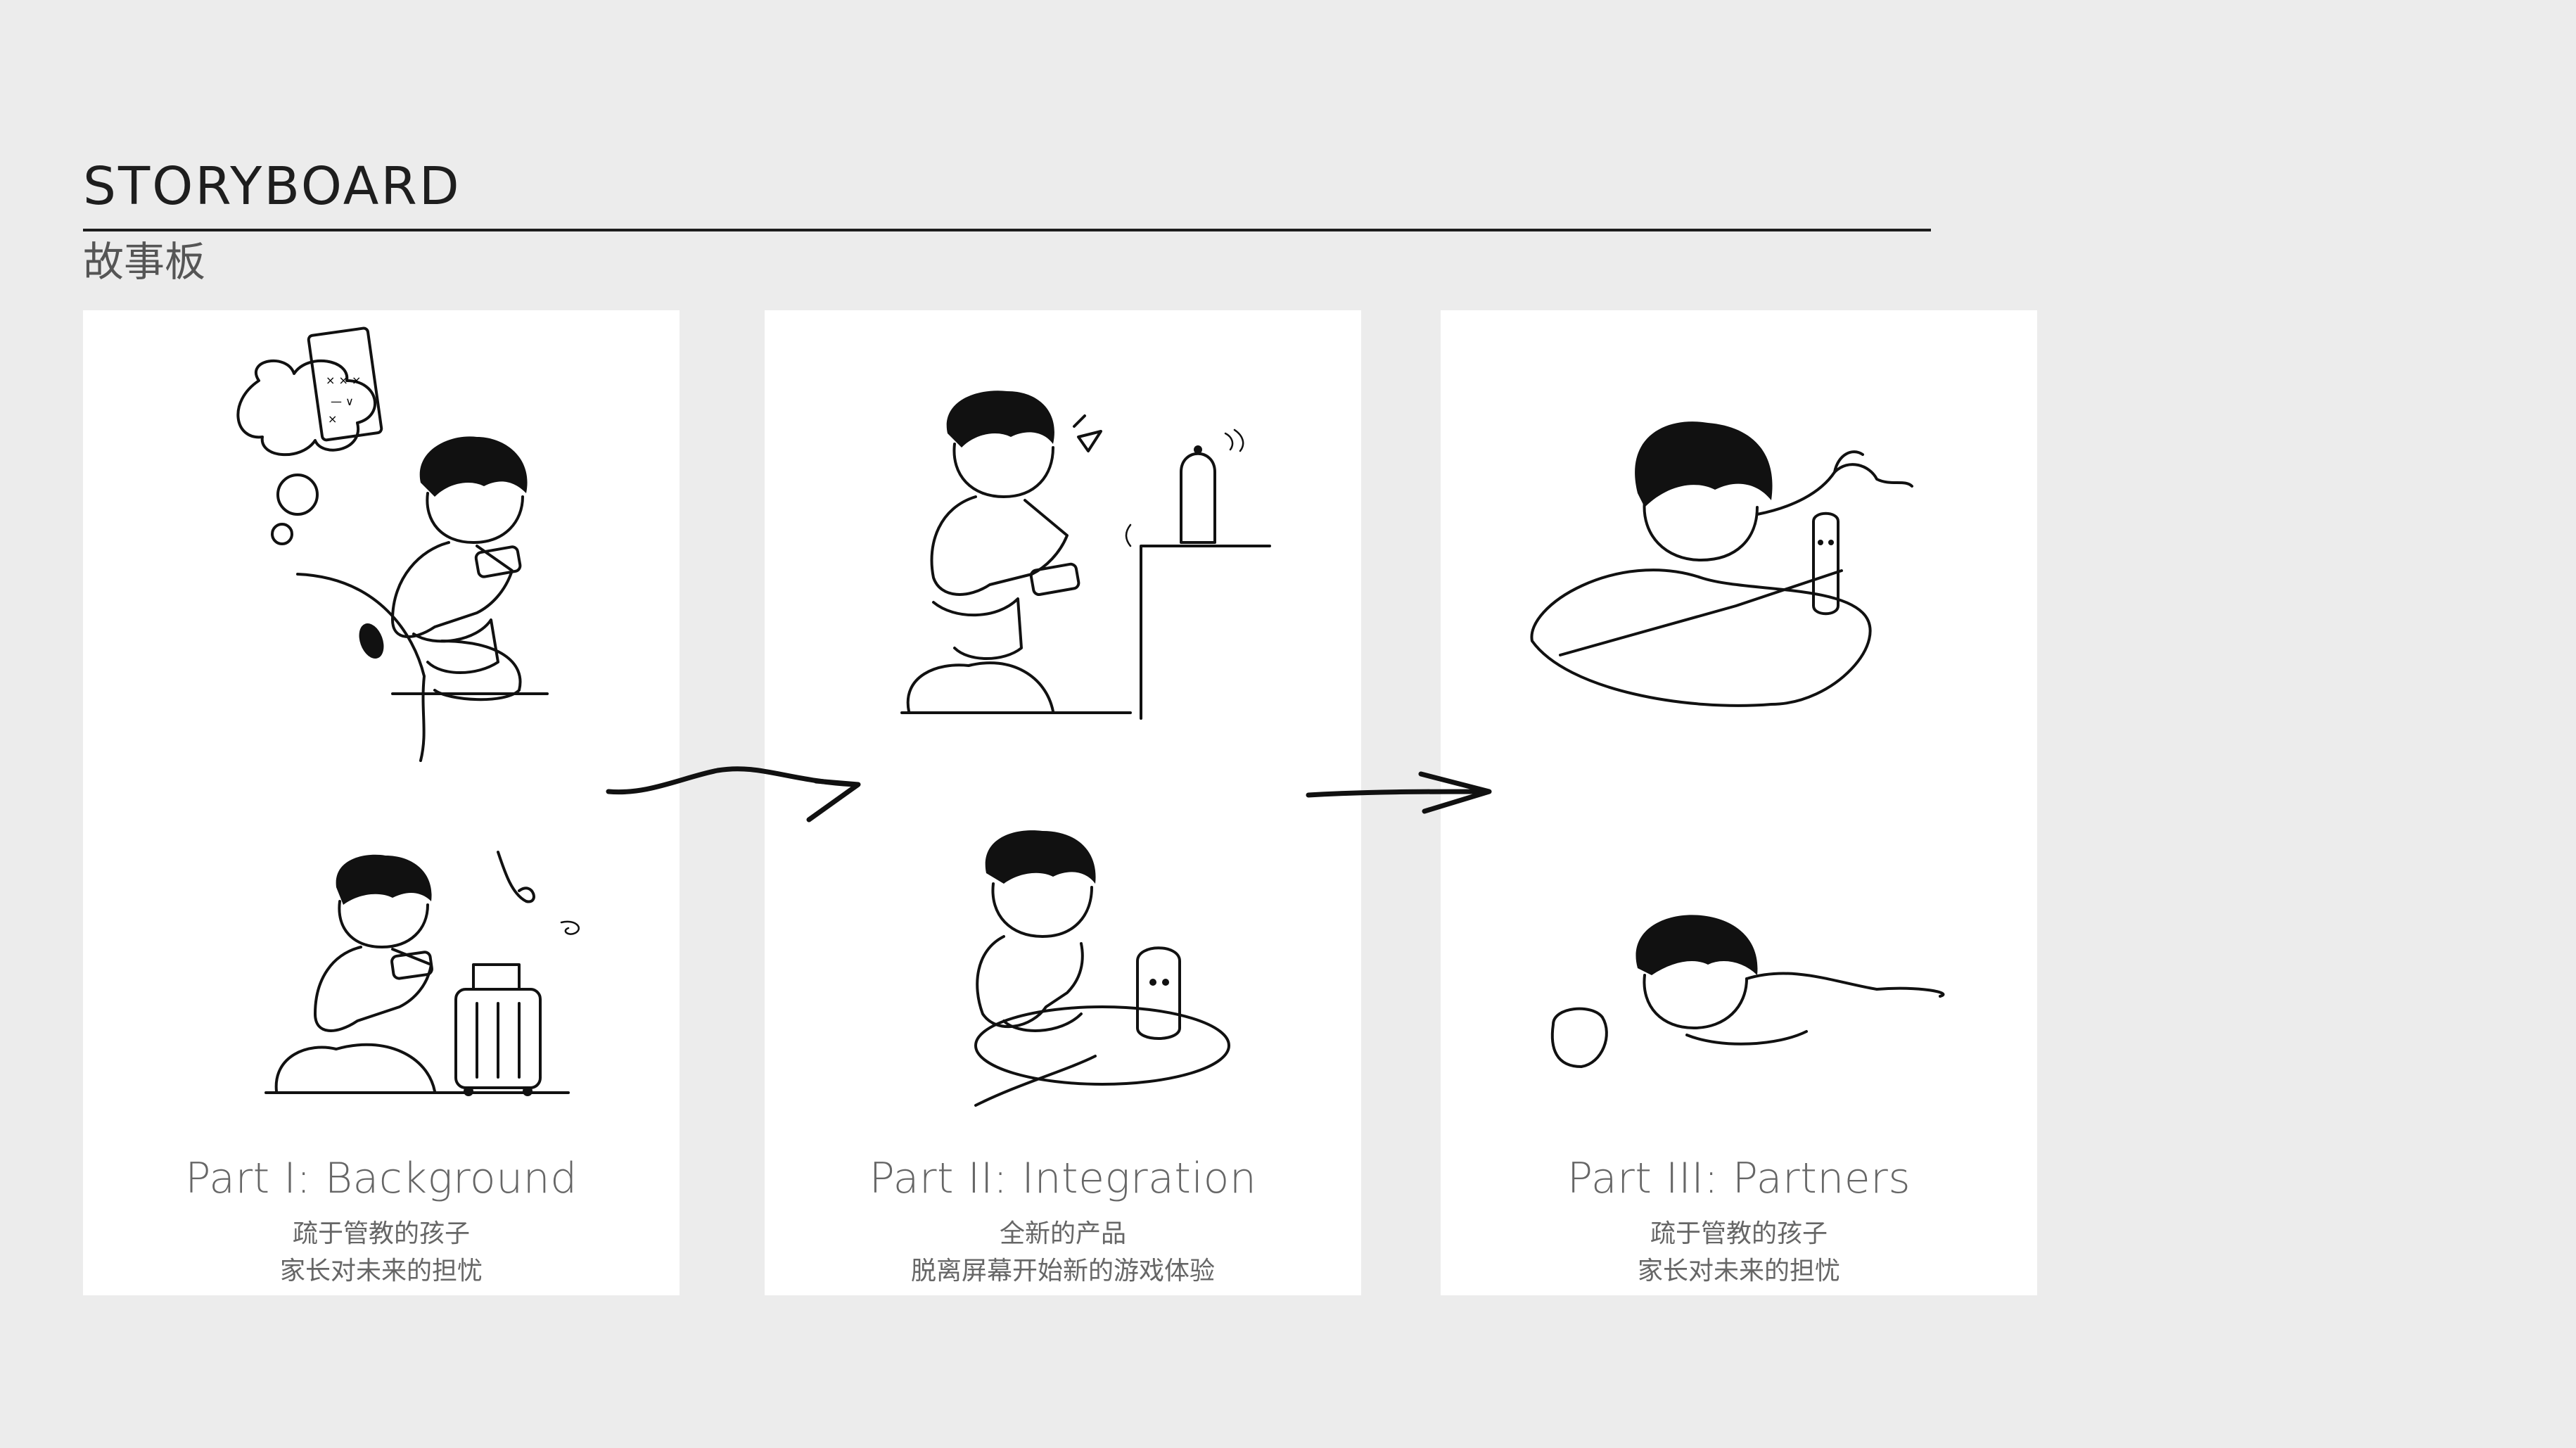 The width and height of the screenshot is (2576, 1448). I want to click on title-divider, so click(1007, 230).